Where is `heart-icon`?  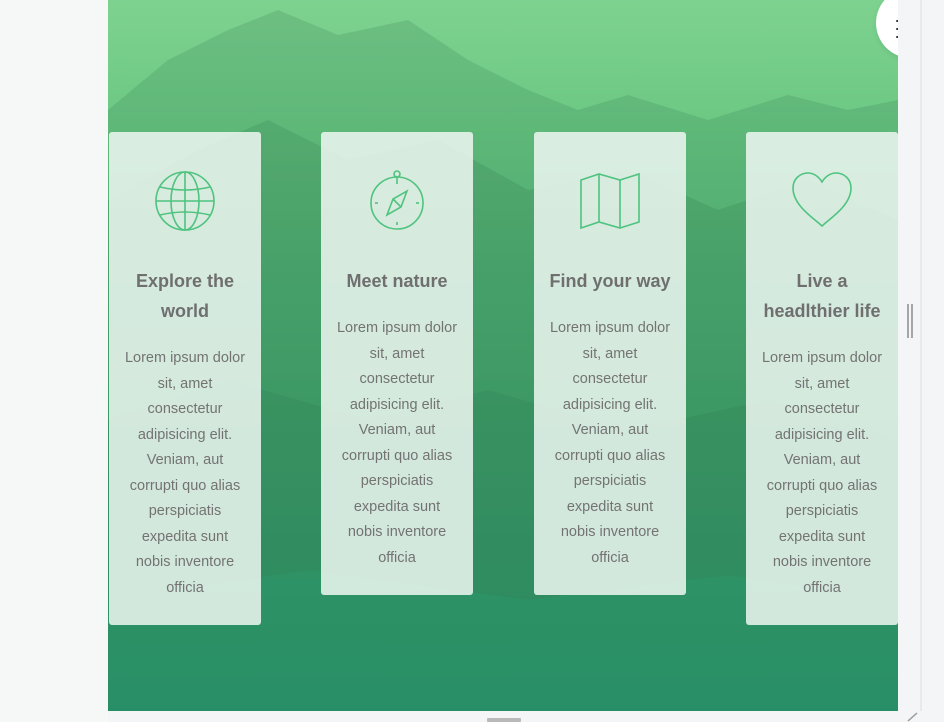 heart-icon is located at coordinates (822, 200).